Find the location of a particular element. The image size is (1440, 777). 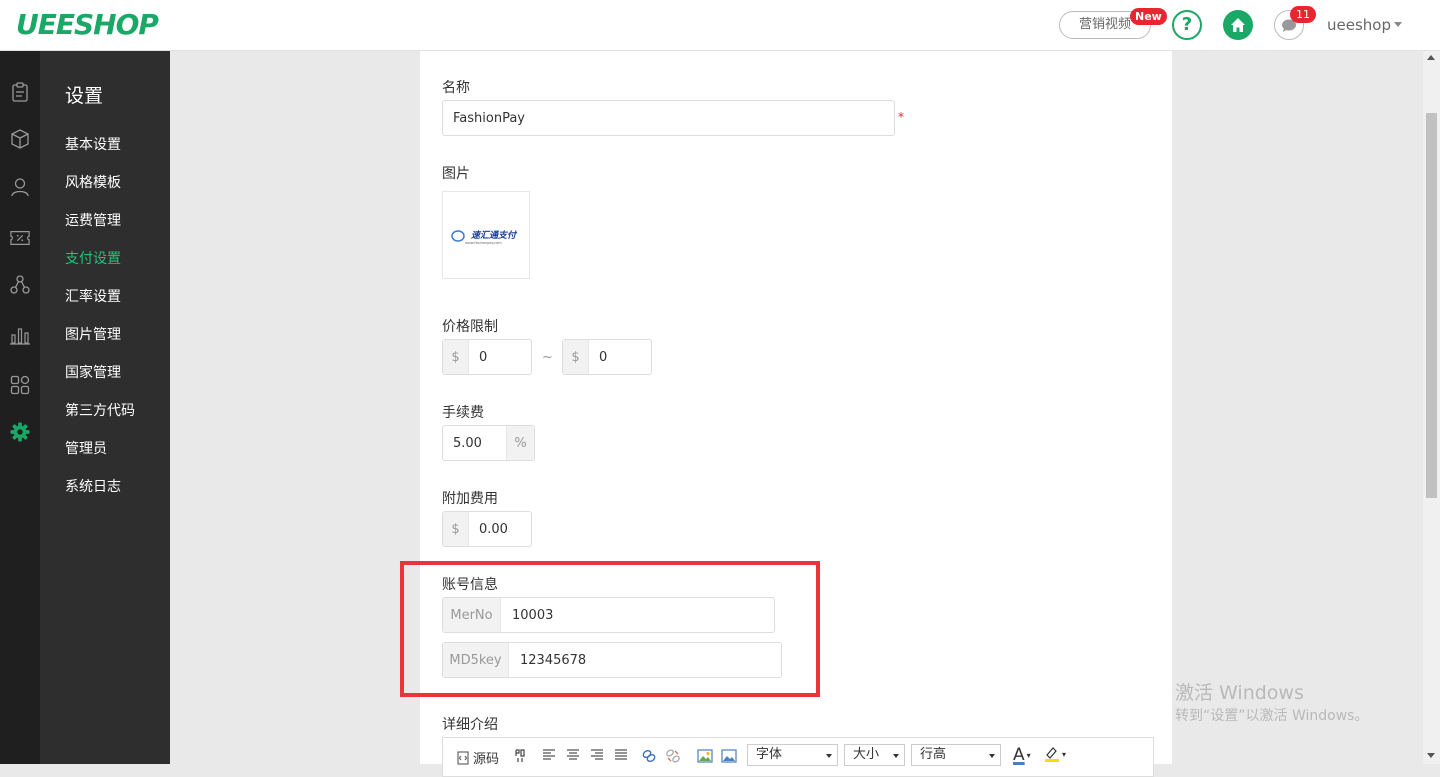

name-input-value: FashionPay is located at coordinates (489, 118).